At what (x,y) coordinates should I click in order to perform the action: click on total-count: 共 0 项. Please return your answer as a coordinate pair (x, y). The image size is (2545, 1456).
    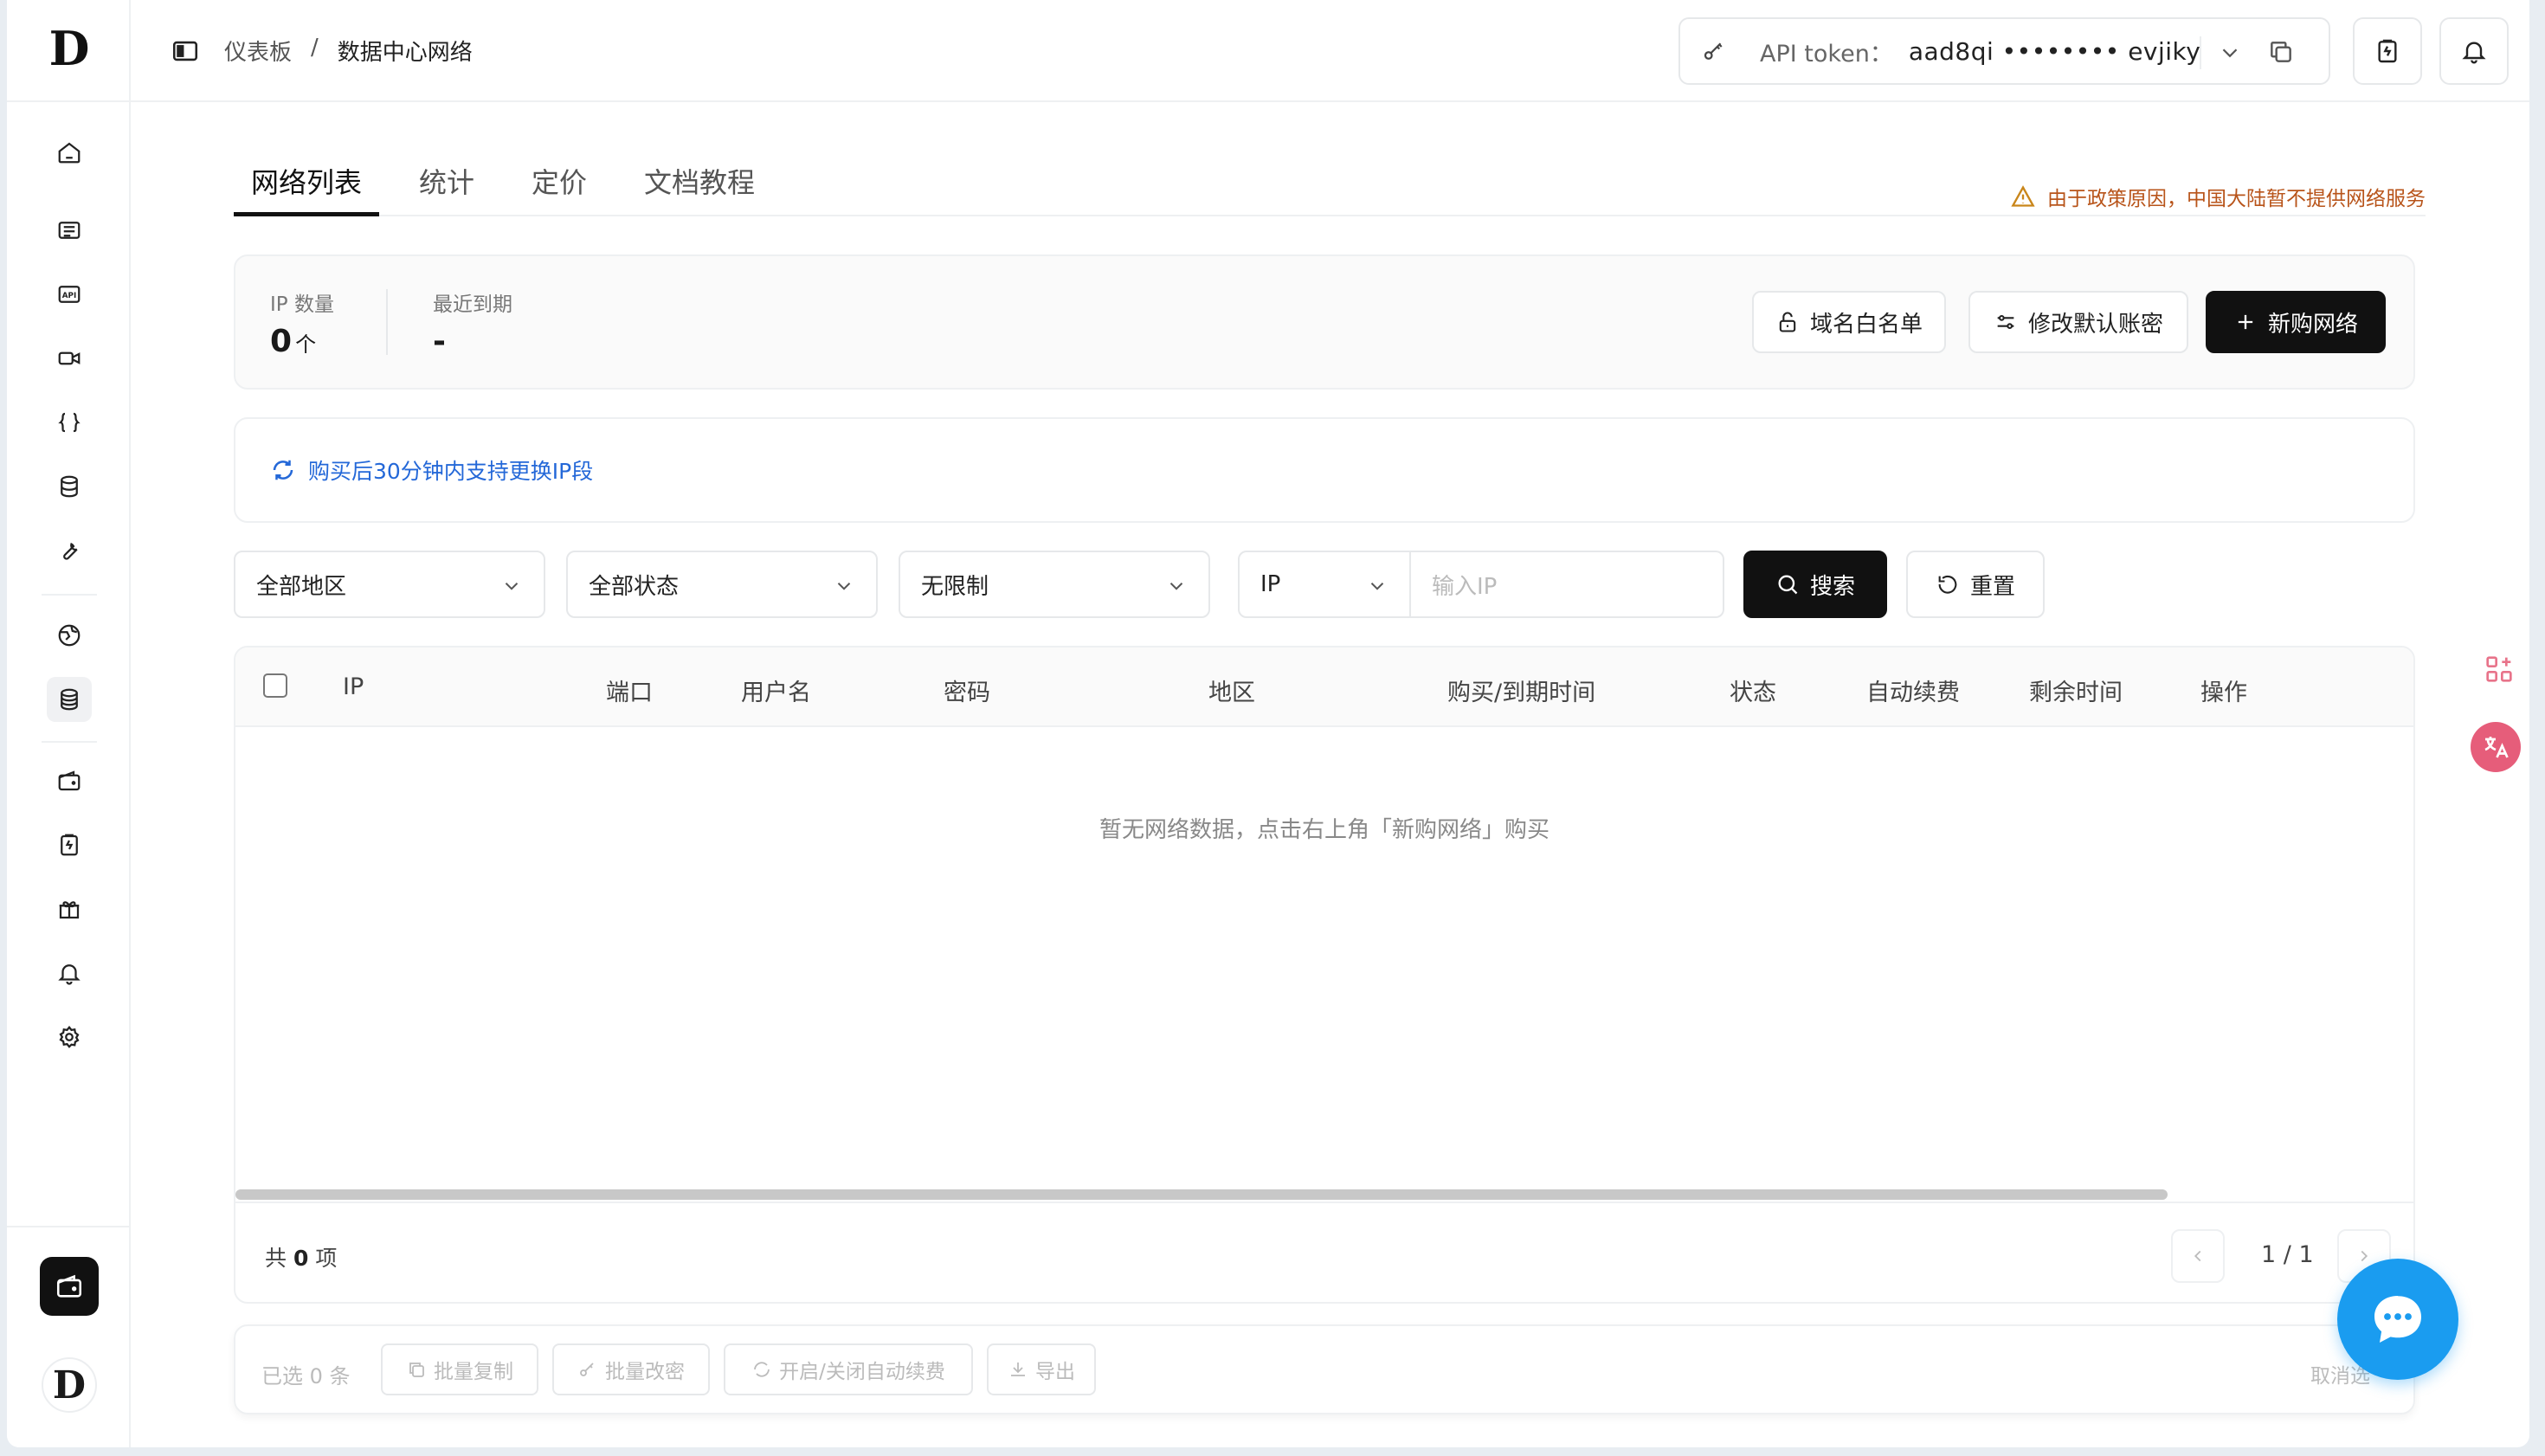
    Looking at the image, I should click on (301, 1256).